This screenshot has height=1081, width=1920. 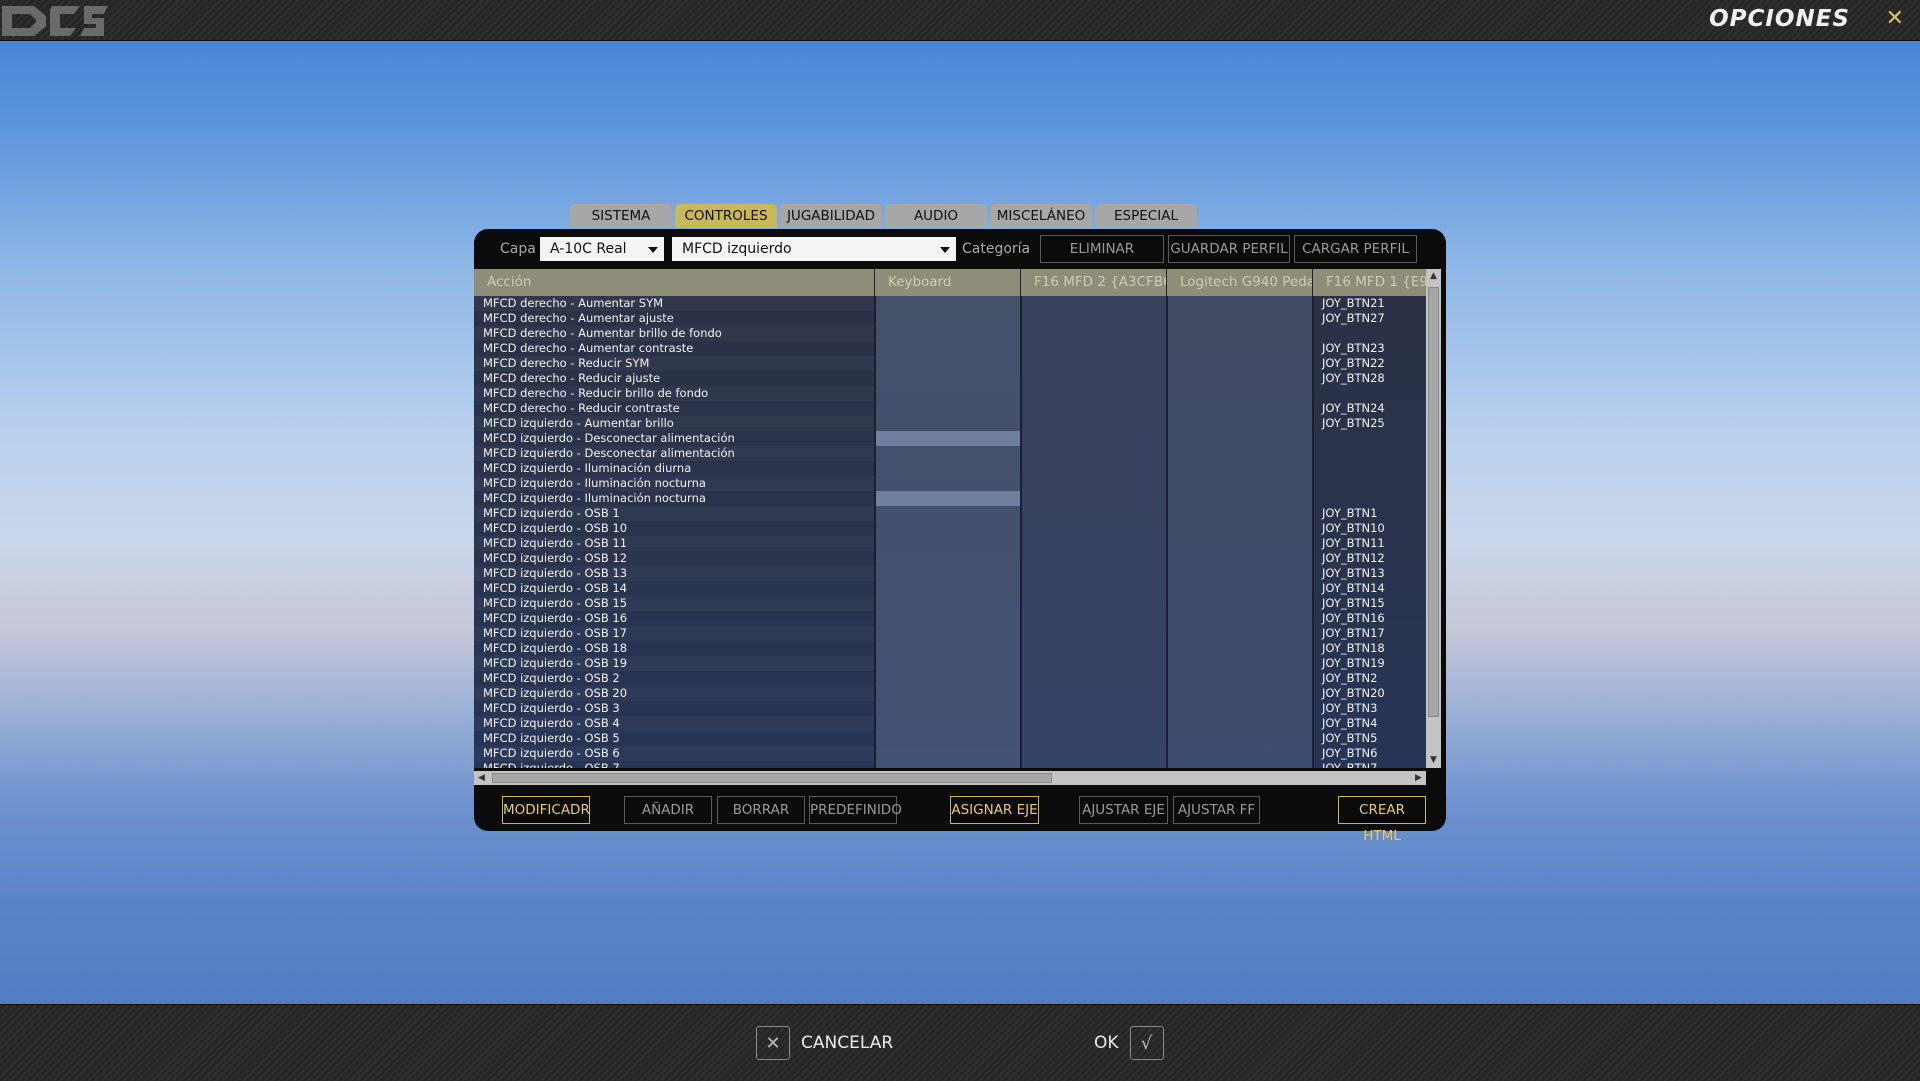 I want to click on table-row: MFCD derecho - Aumentar brillo de fondo, so click(x=950, y=333).